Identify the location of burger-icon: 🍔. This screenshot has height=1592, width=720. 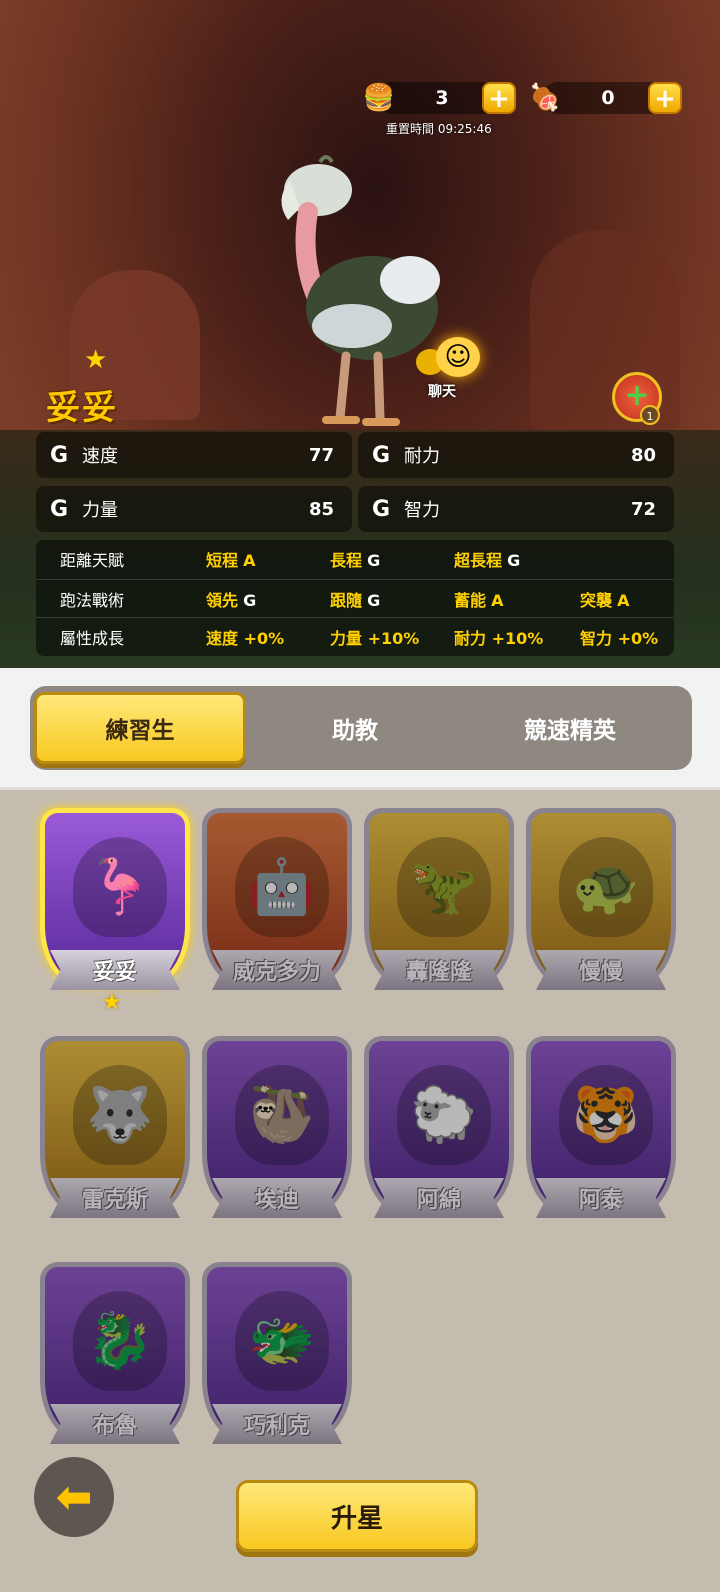
(379, 98).